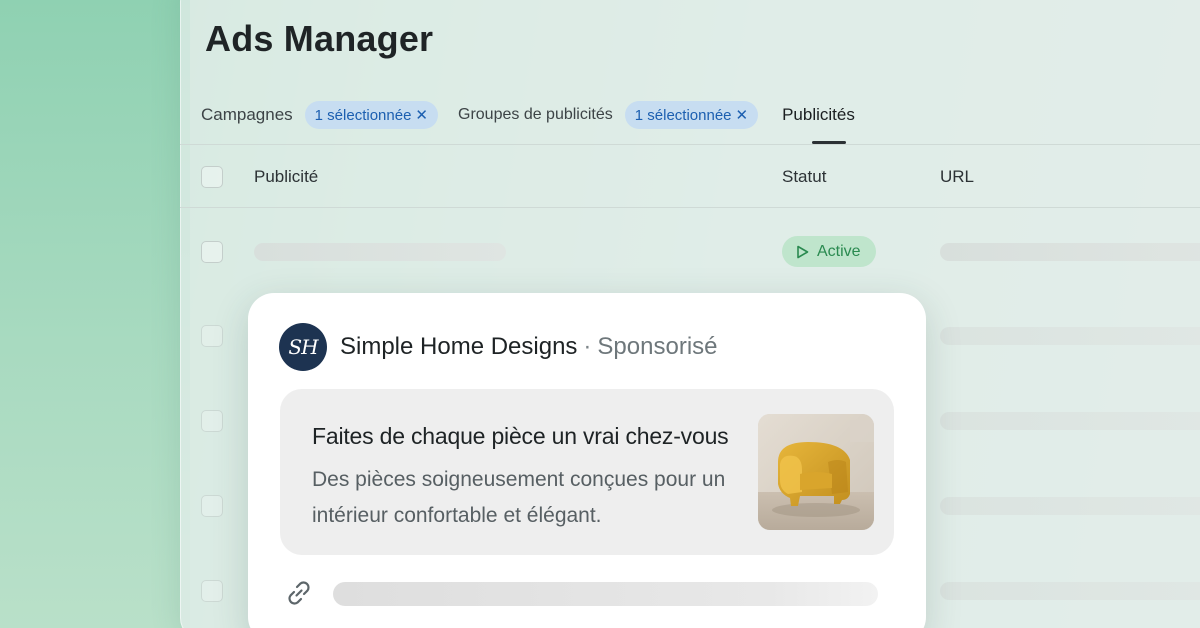 The height and width of the screenshot is (628, 1200). I want to click on status-label: Active, so click(839, 251).